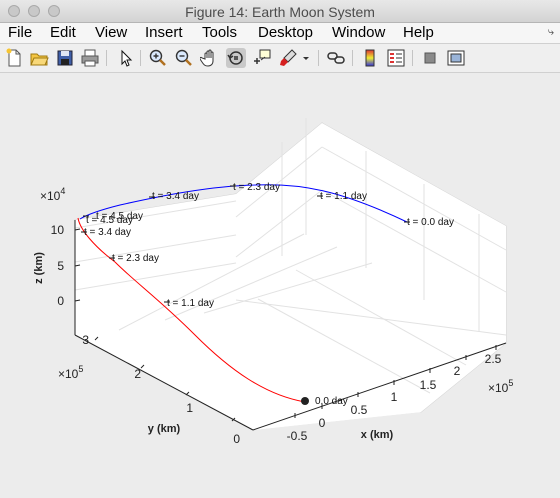 The image size is (560, 498). I want to click on brush-icon, so click(288, 58).